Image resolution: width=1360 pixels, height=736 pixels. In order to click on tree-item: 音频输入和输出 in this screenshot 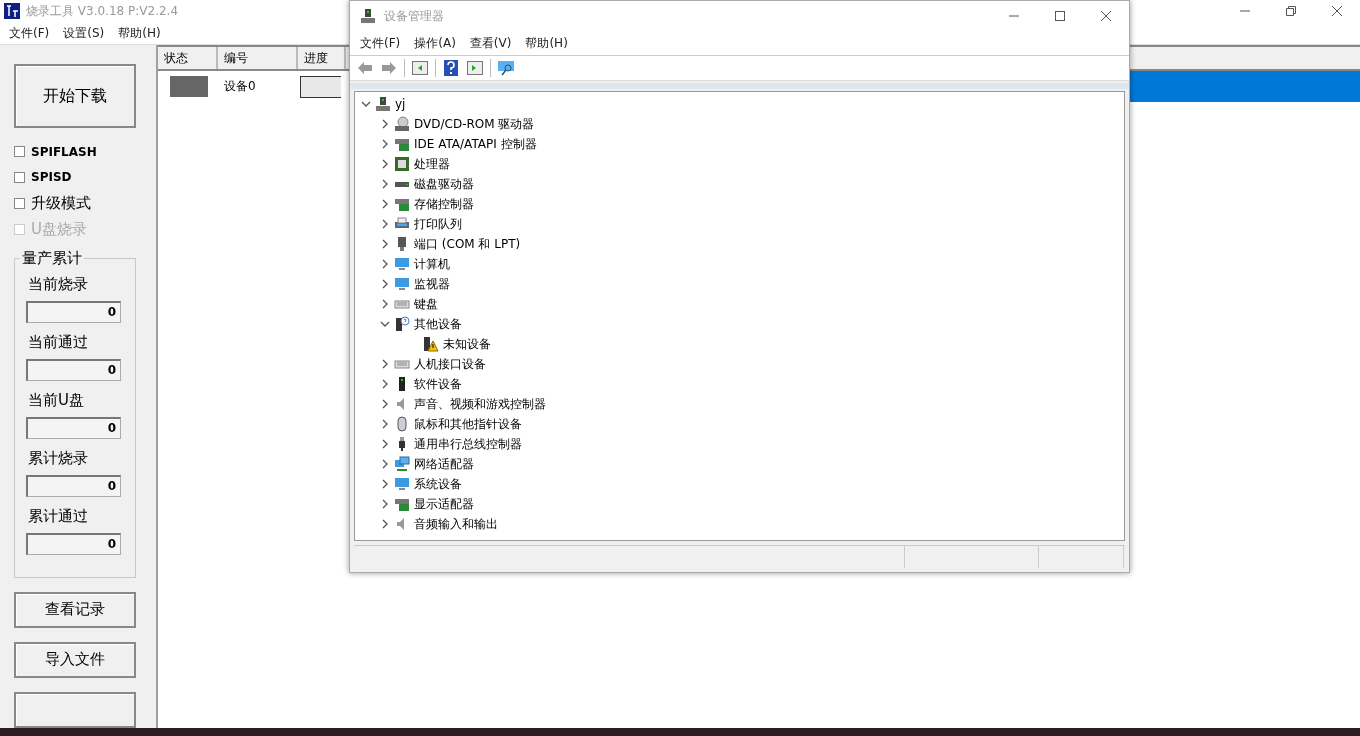, I will do `click(456, 524)`.